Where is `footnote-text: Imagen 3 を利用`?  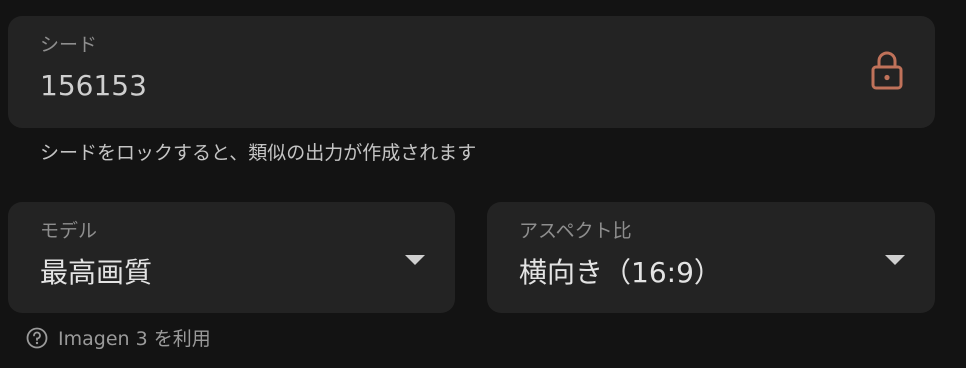 footnote-text: Imagen 3 を利用 is located at coordinates (134, 339).